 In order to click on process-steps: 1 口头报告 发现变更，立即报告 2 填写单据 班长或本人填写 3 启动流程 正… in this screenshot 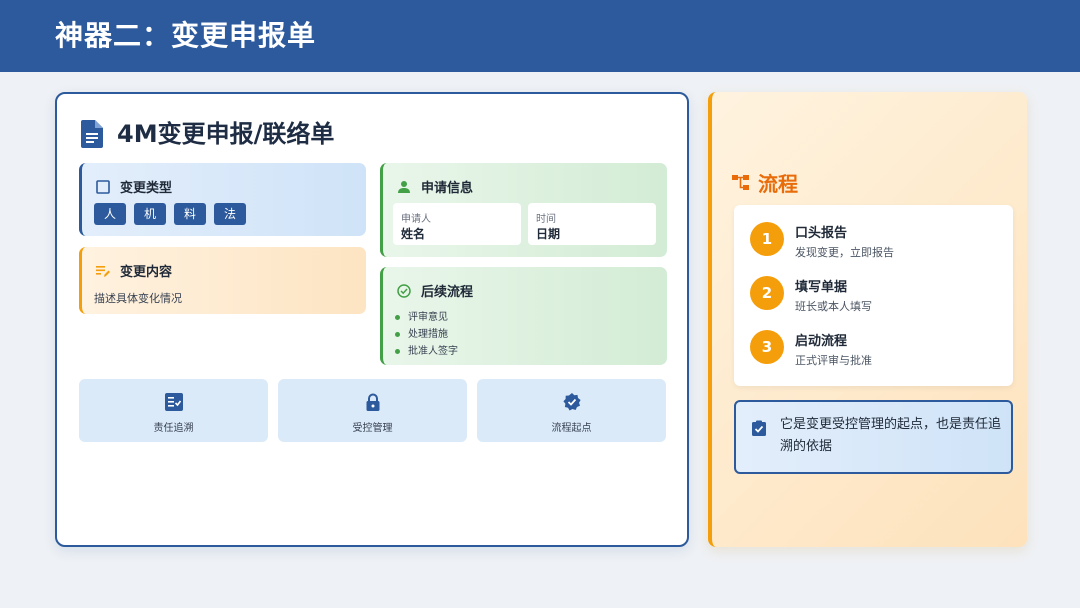, I will do `click(873, 295)`.